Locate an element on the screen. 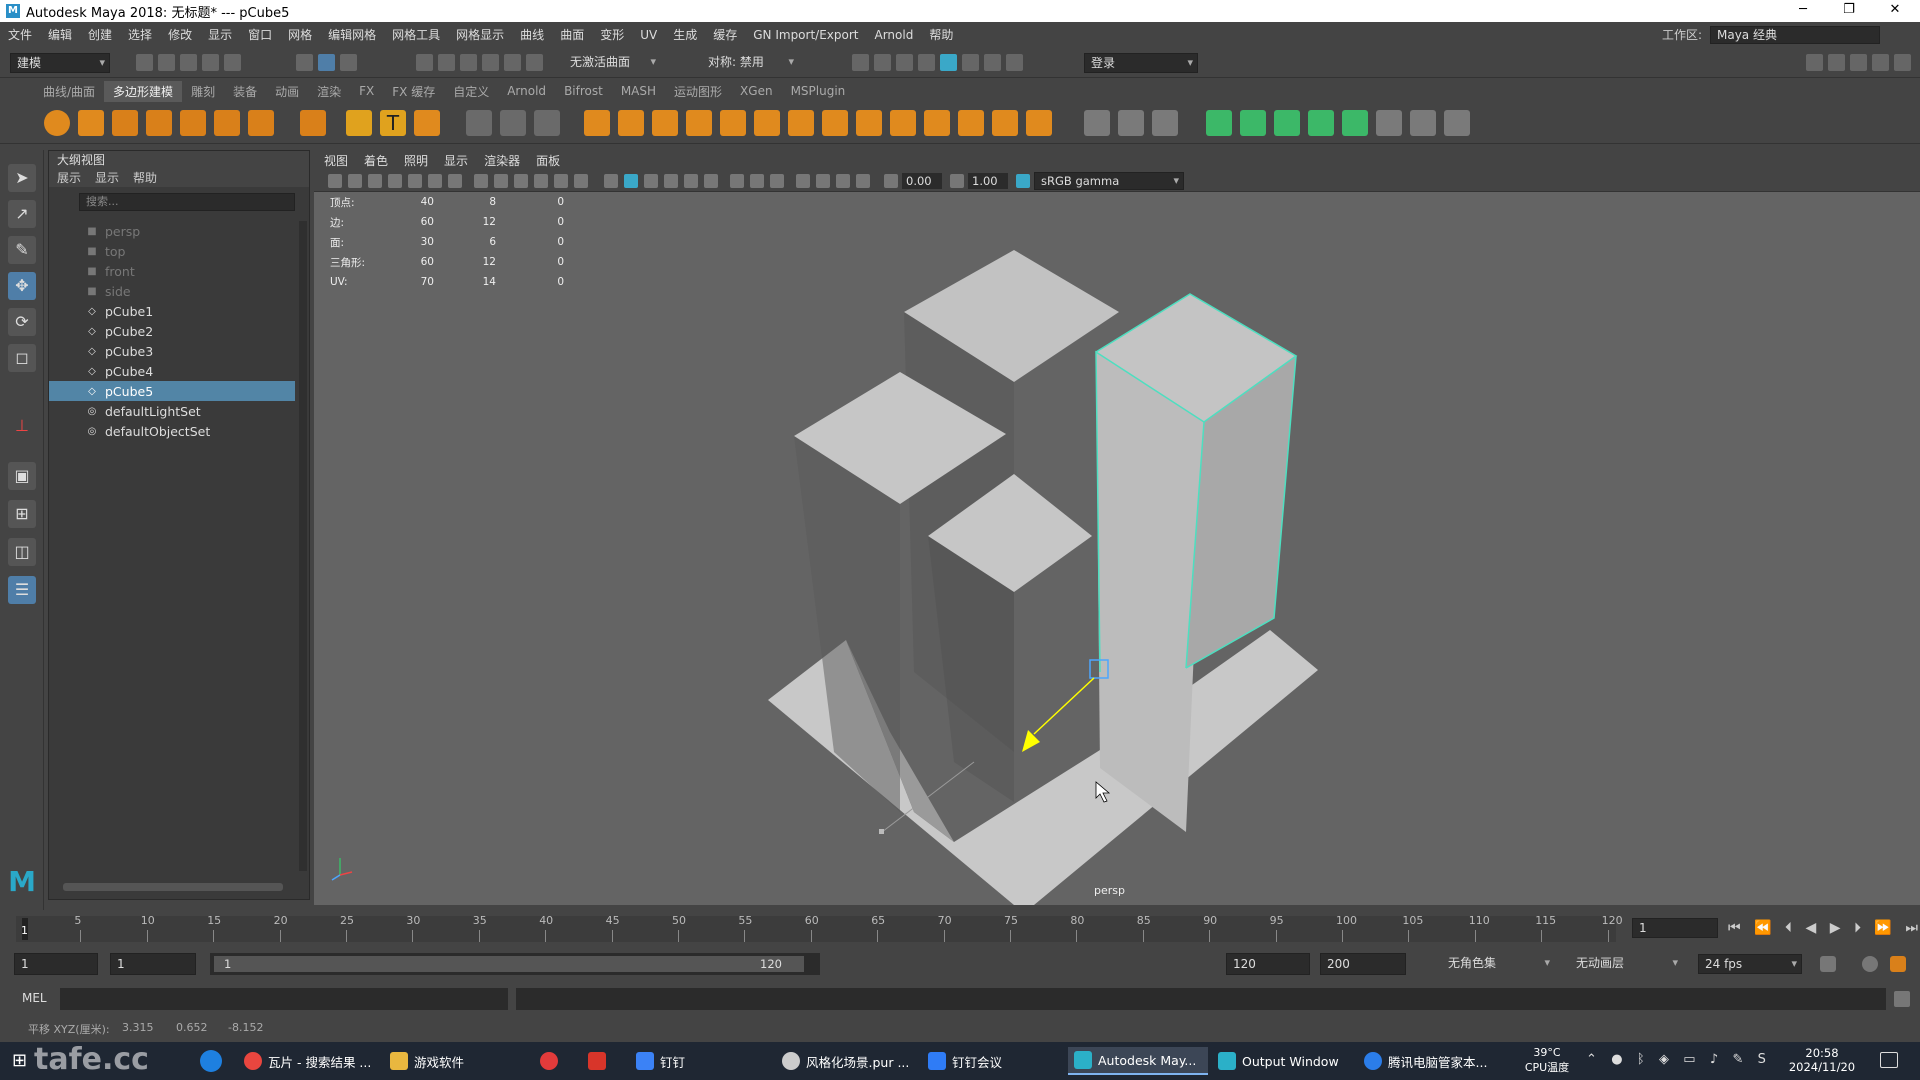 This screenshot has height=1080, width=1920. platonic-solid-icon is located at coordinates (313, 123).